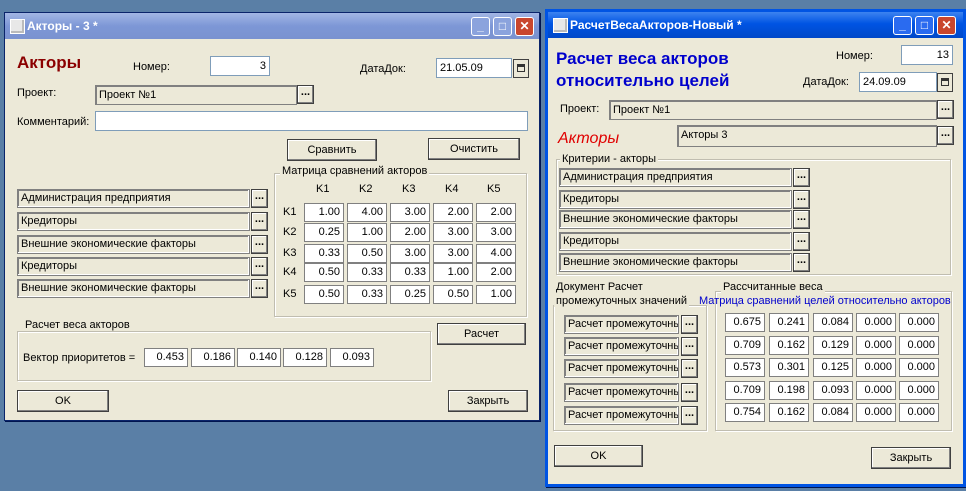  What do you see at coordinates (745, 390) in the screenshot?
I see `weight-cell: 0.709` at bounding box center [745, 390].